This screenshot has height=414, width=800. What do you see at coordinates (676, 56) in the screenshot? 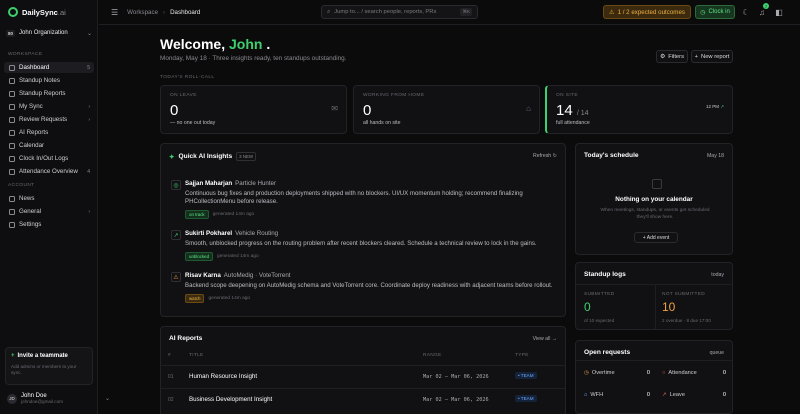
I see `filters-label: Filters` at bounding box center [676, 56].